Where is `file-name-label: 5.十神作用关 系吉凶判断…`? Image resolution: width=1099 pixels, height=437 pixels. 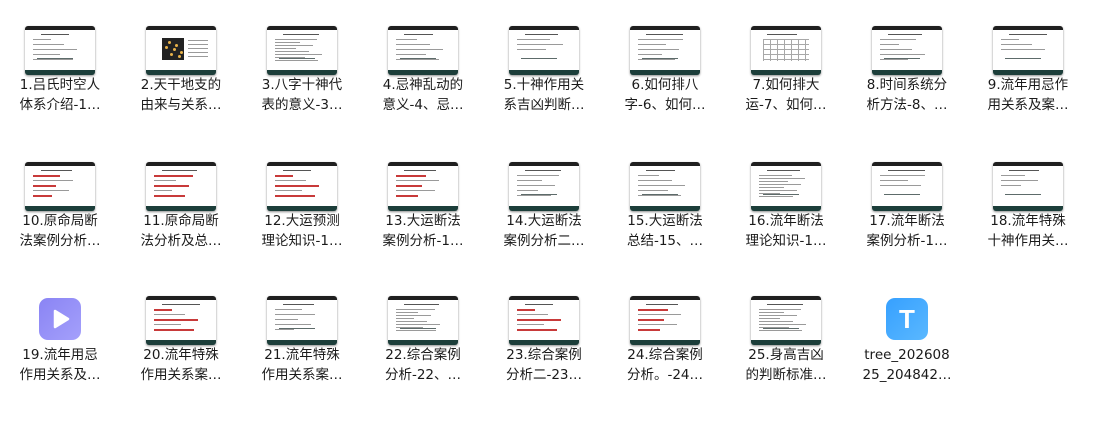
file-name-label: 5.十神作用关 系吉凶判断… is located at coordinates (544, 95).